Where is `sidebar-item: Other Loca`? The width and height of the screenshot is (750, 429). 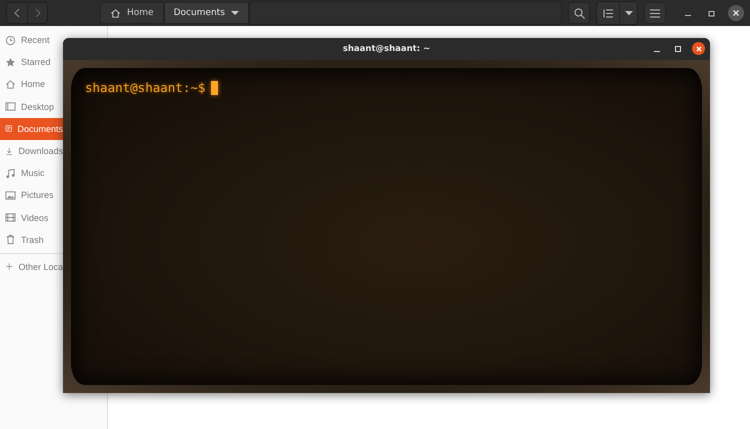
sidebar-item: Other Loca is located at coordinates (31, 267).